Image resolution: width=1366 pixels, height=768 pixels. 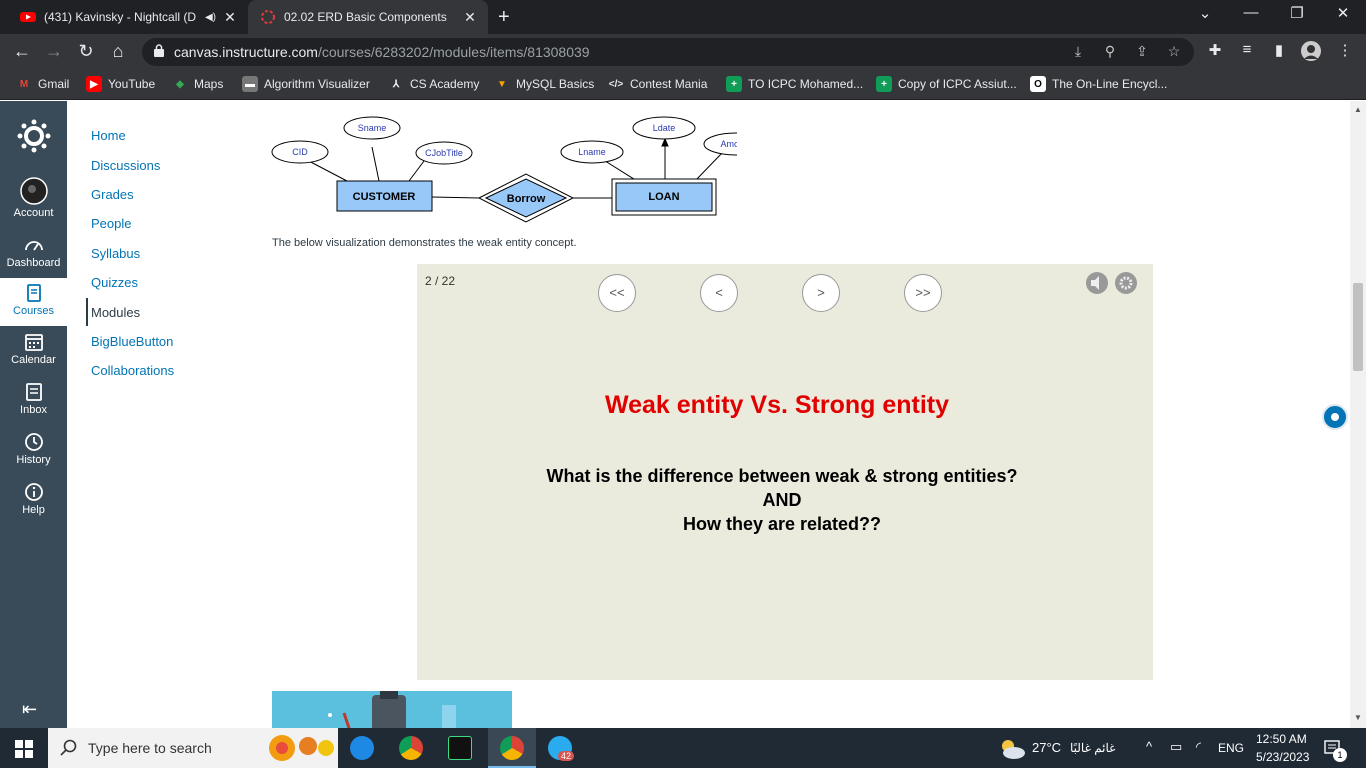 What do you see at coordinates (33, 399) in the screenshot?
I see `nav-inbox: Inbox` at bounding box center [33, 399].